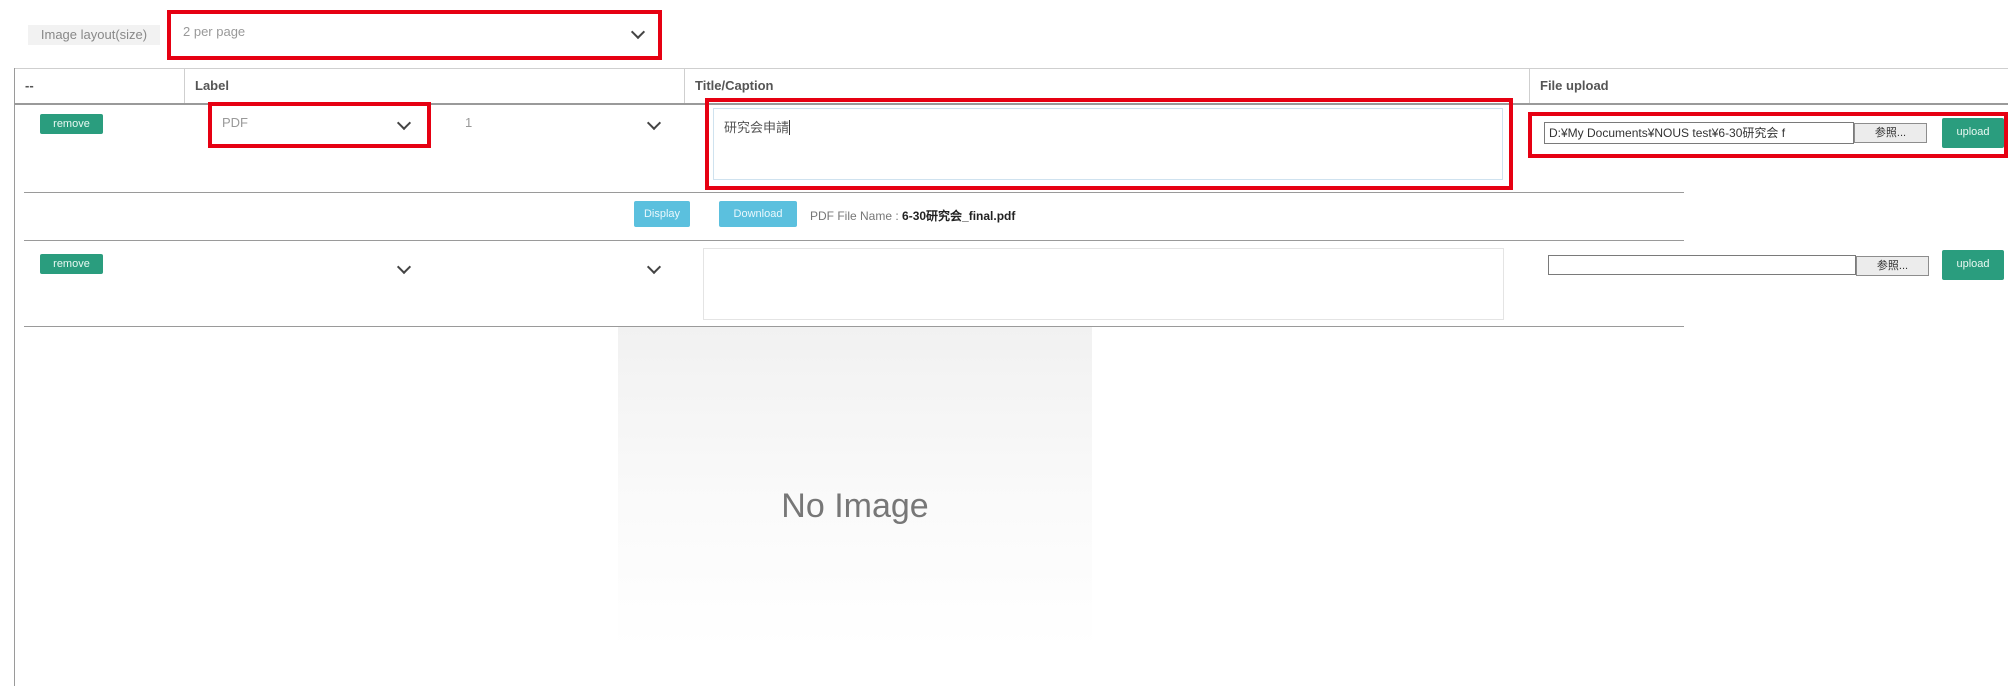  What do you see at coordinates (99, 86) in the screenshot?
I see `header-control: --` at bounding box center [99, 86].